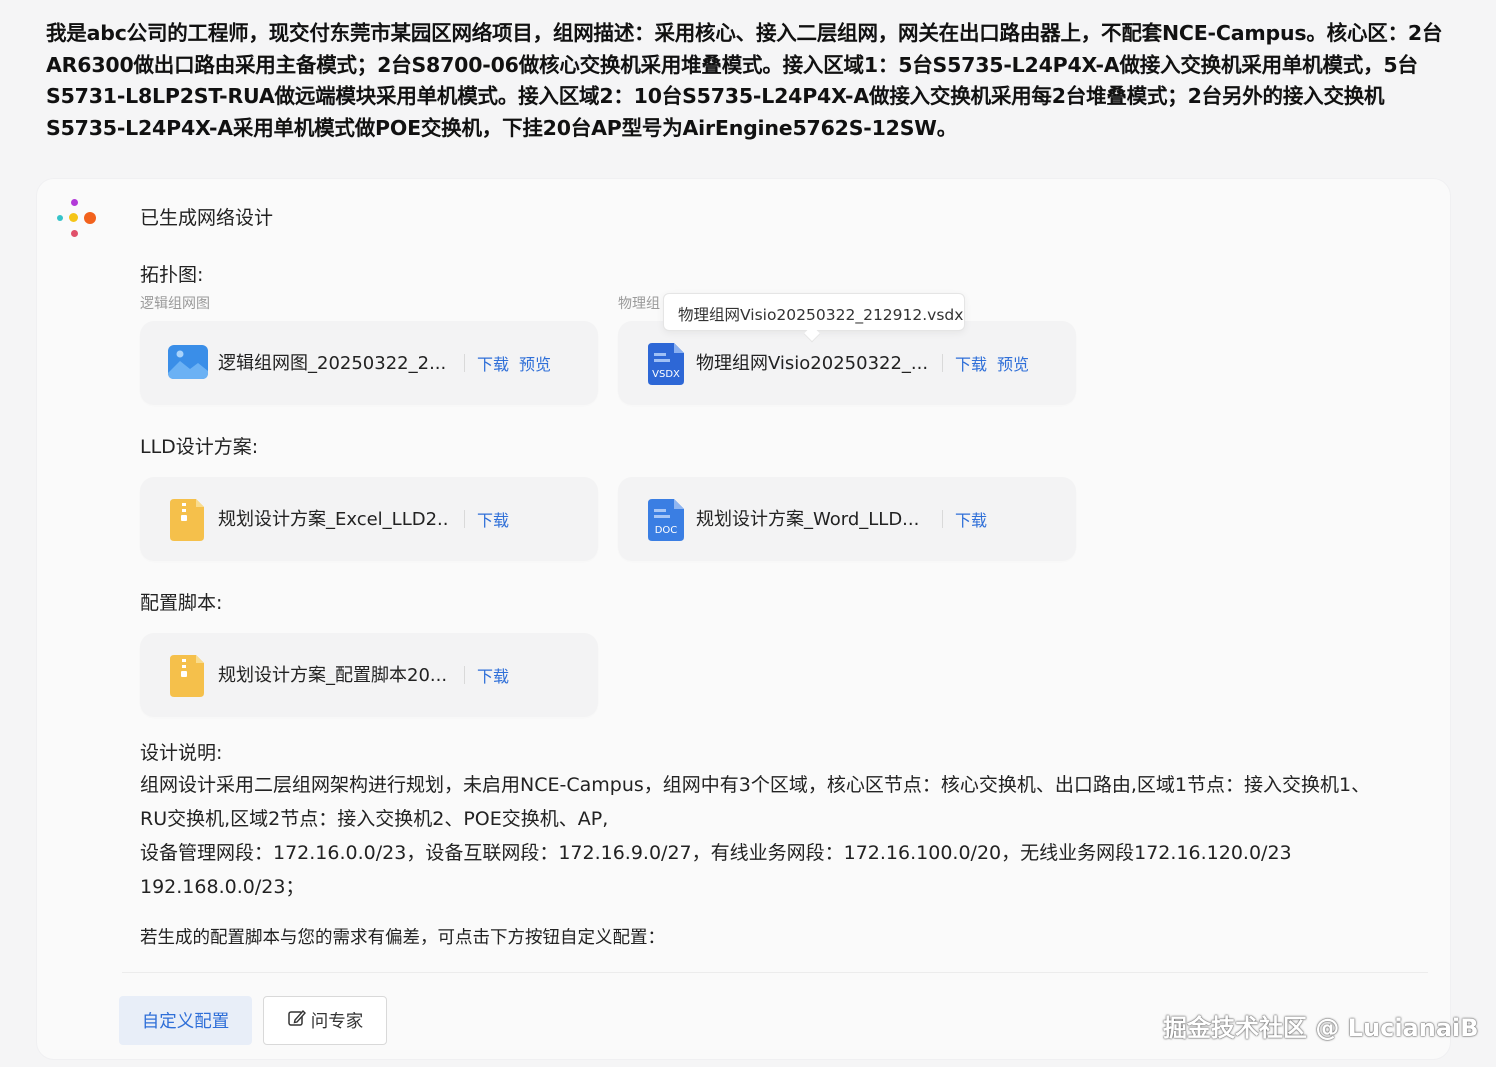 The image size is (1496, 1067). What do you see at coordinates (665, 520) in the screenshot?
I see `doc-file-icon: DOC` at bounding box center [665, 520].